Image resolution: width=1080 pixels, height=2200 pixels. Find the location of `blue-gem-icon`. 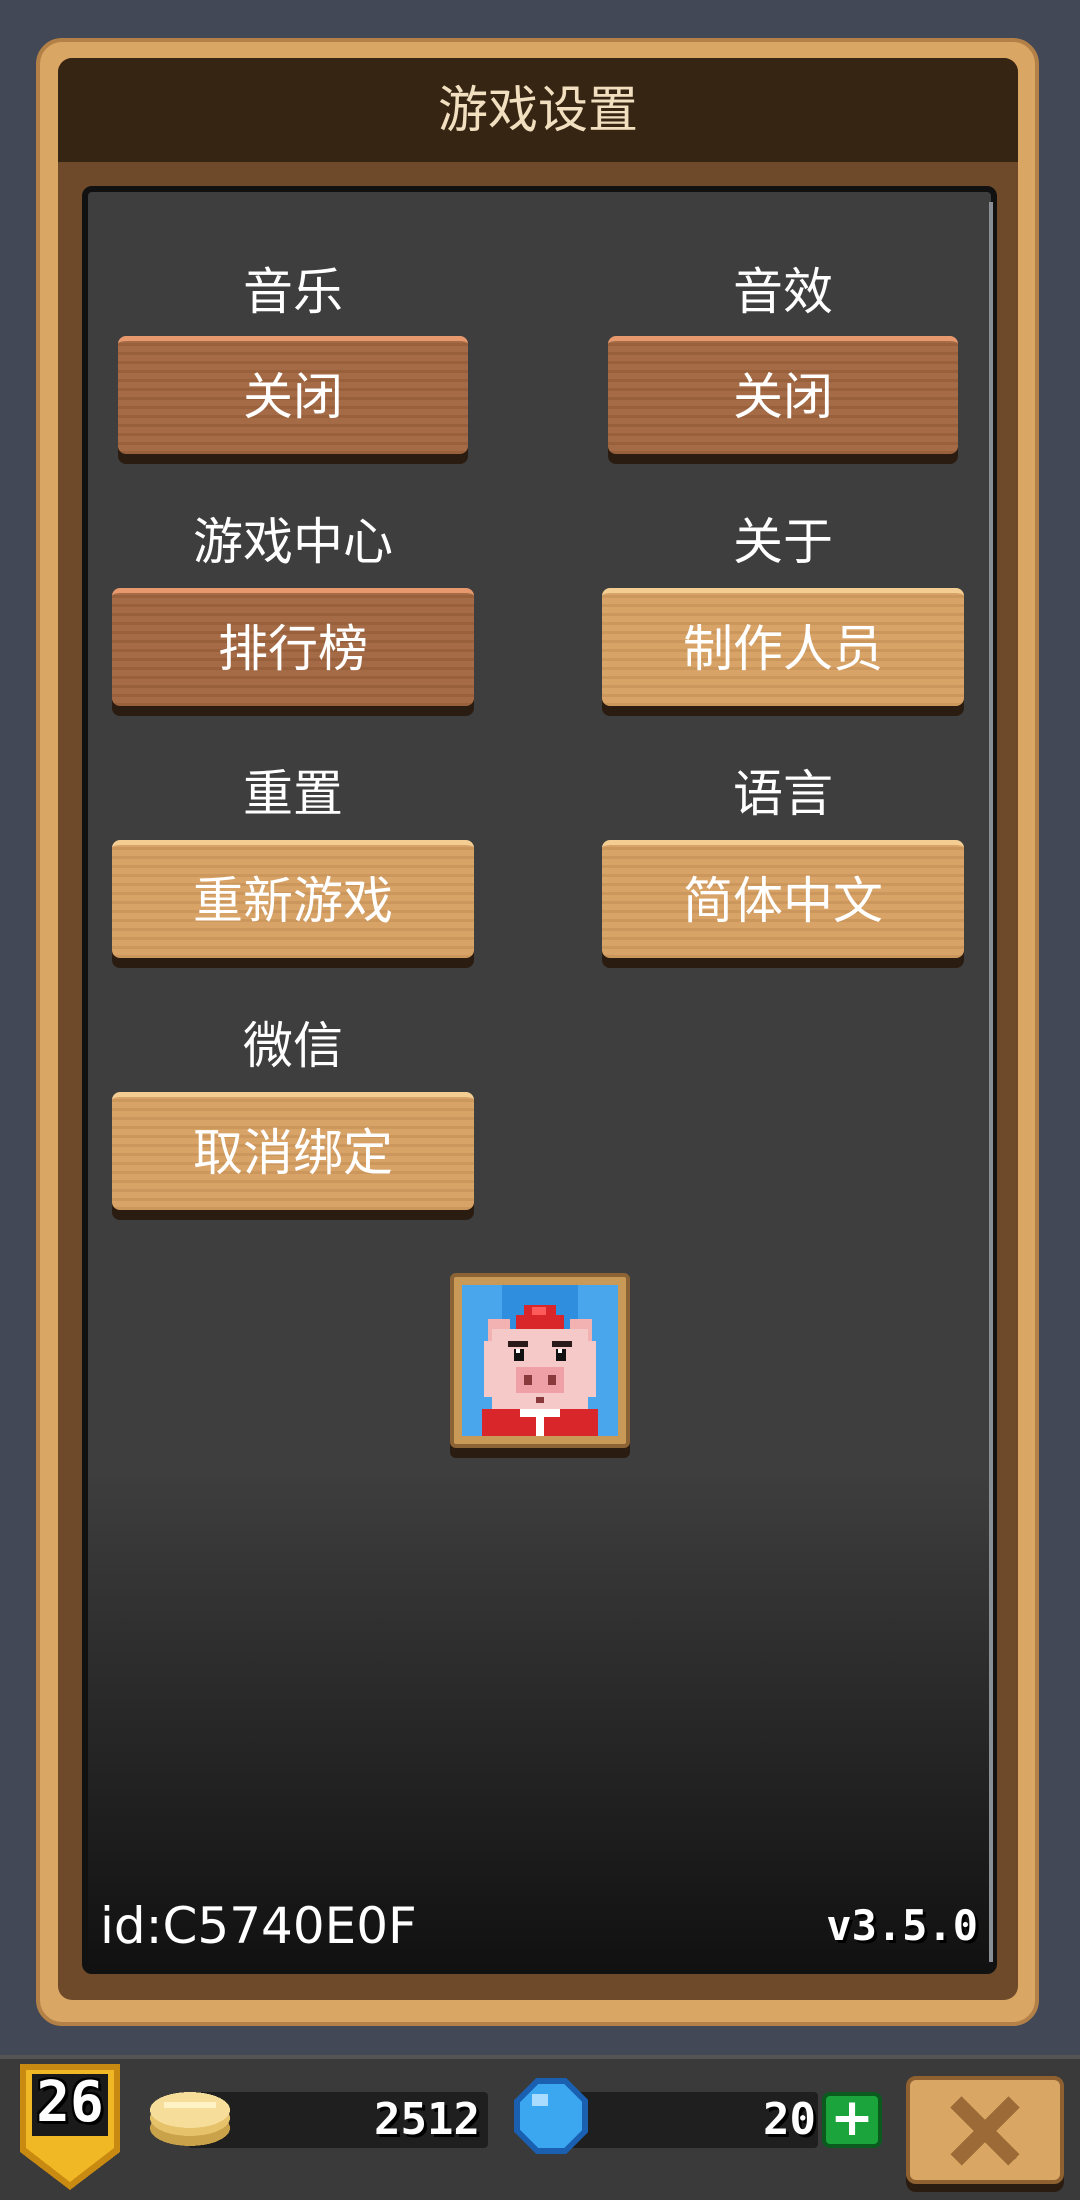

blue-gem-icon is located at coordinates (551, 2116).